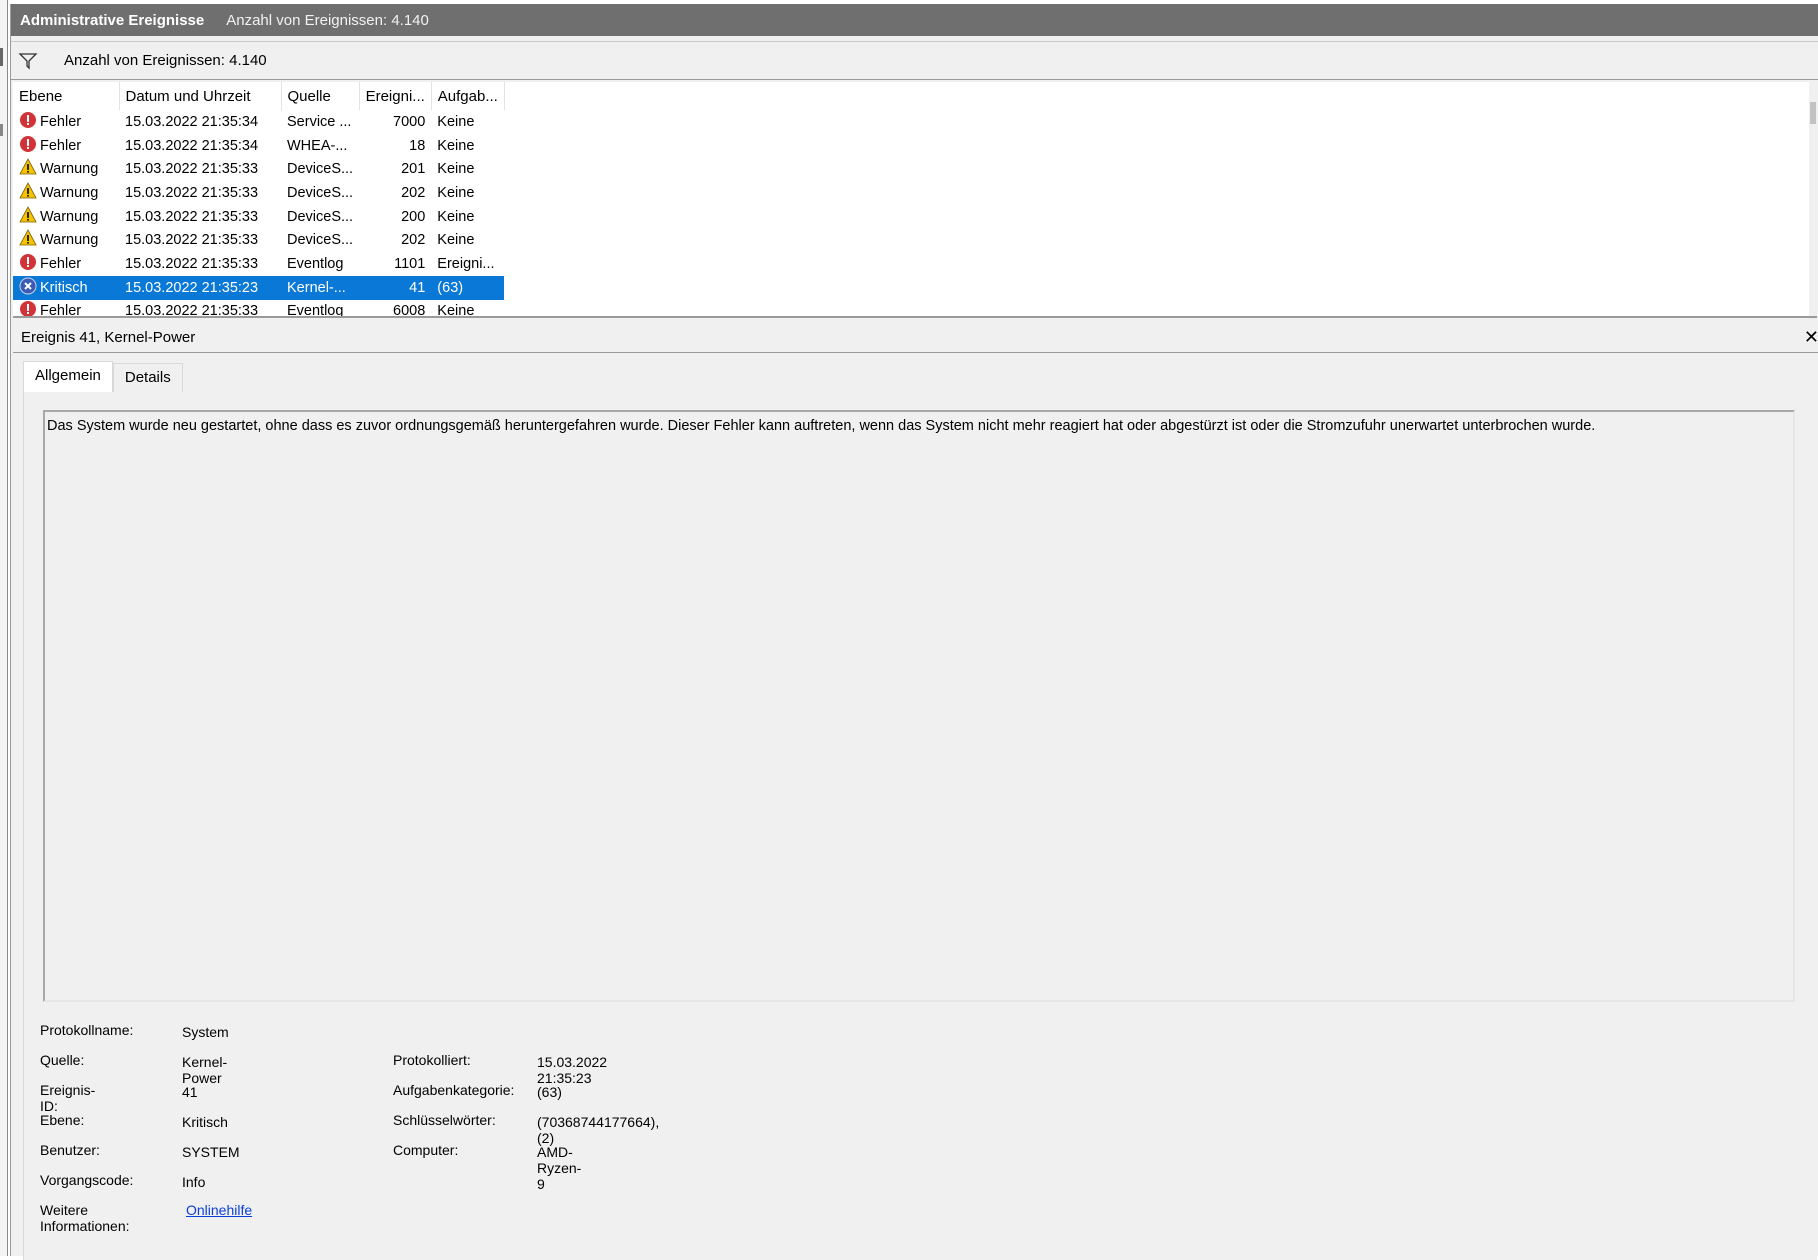 This screenshot has width=1818, height=1260. Describe the element at coordinates (413, 216) in the screenshot. I see `cell-event-id: 200` at that location.